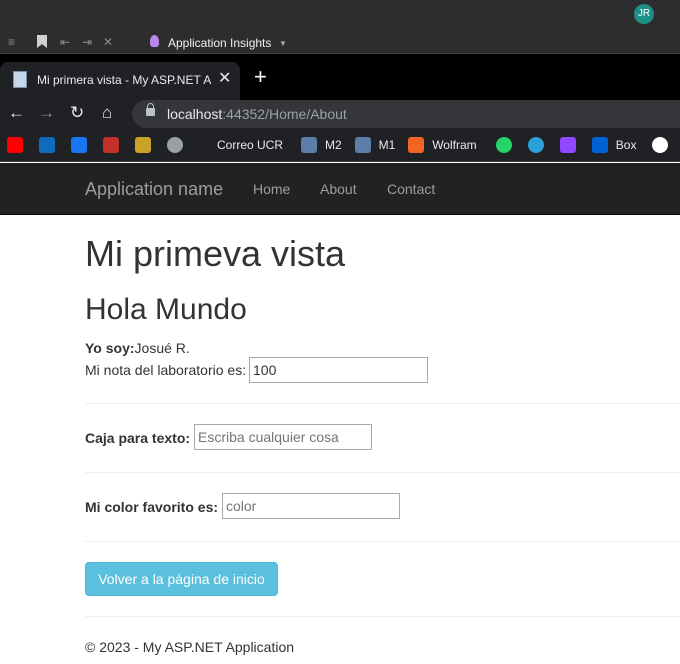 This screenshot has width=680, height=664. What do you see at coordinates (111, 145) in the screenshot?
I see `hd-icon` at bounding box center [111, 145].